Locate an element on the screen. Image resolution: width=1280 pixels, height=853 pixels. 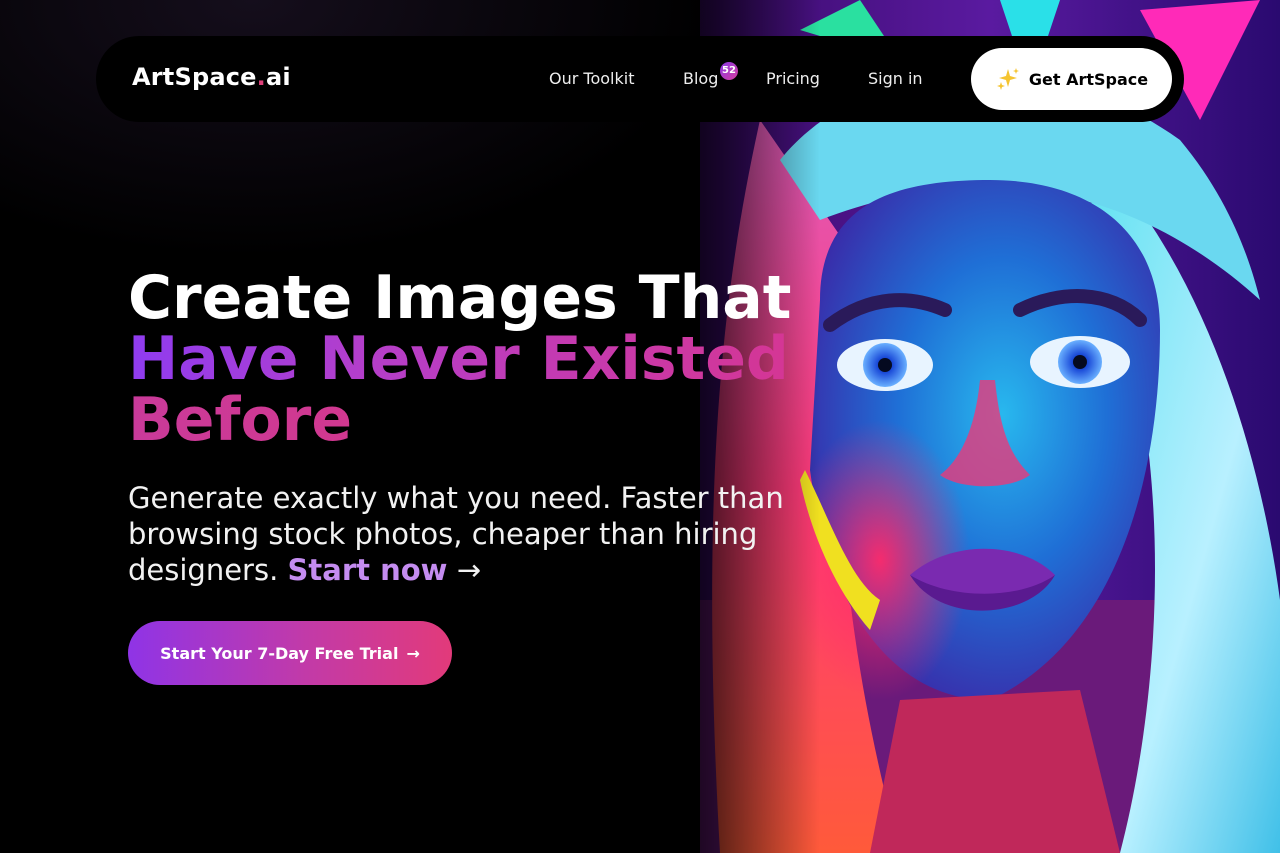
nav-link-pricing: Pricing is located at coordinates (793, 78).